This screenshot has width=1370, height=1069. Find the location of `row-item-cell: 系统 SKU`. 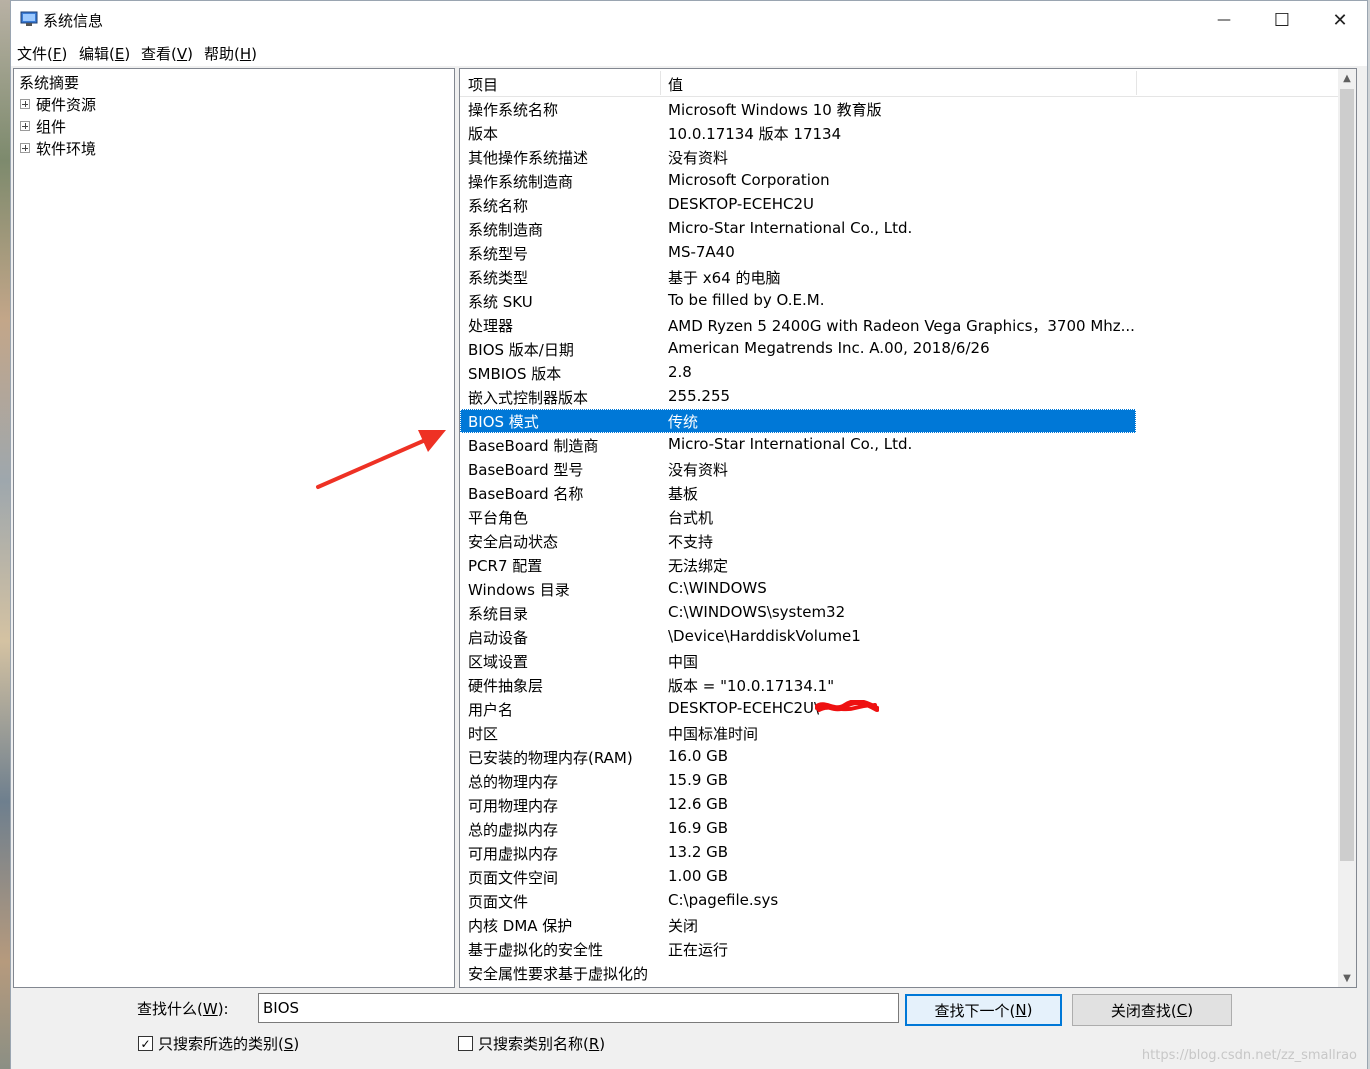

row-item-cell: 系统 SKU is located at coordinates (500, 302).